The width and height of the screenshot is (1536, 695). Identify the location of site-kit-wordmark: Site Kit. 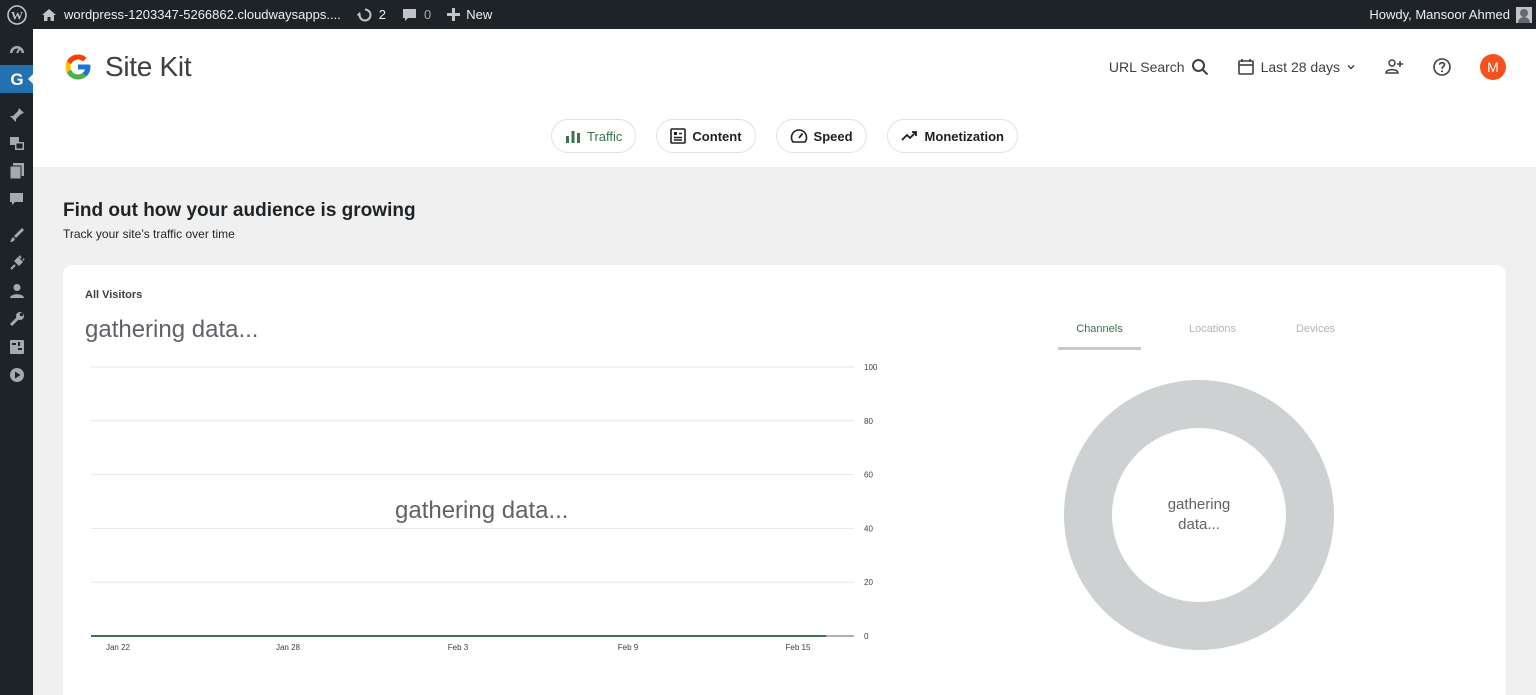
(148, 66).